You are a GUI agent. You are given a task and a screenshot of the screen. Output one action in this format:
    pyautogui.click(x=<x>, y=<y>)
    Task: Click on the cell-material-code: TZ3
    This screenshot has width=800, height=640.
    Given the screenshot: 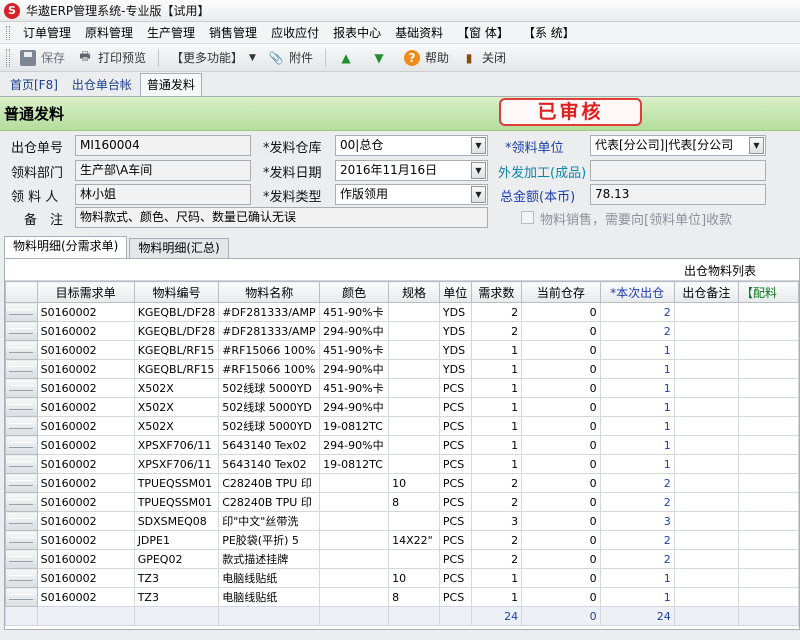 What is the action you would take?
    pyautogui.click(x=176, y=578)
    